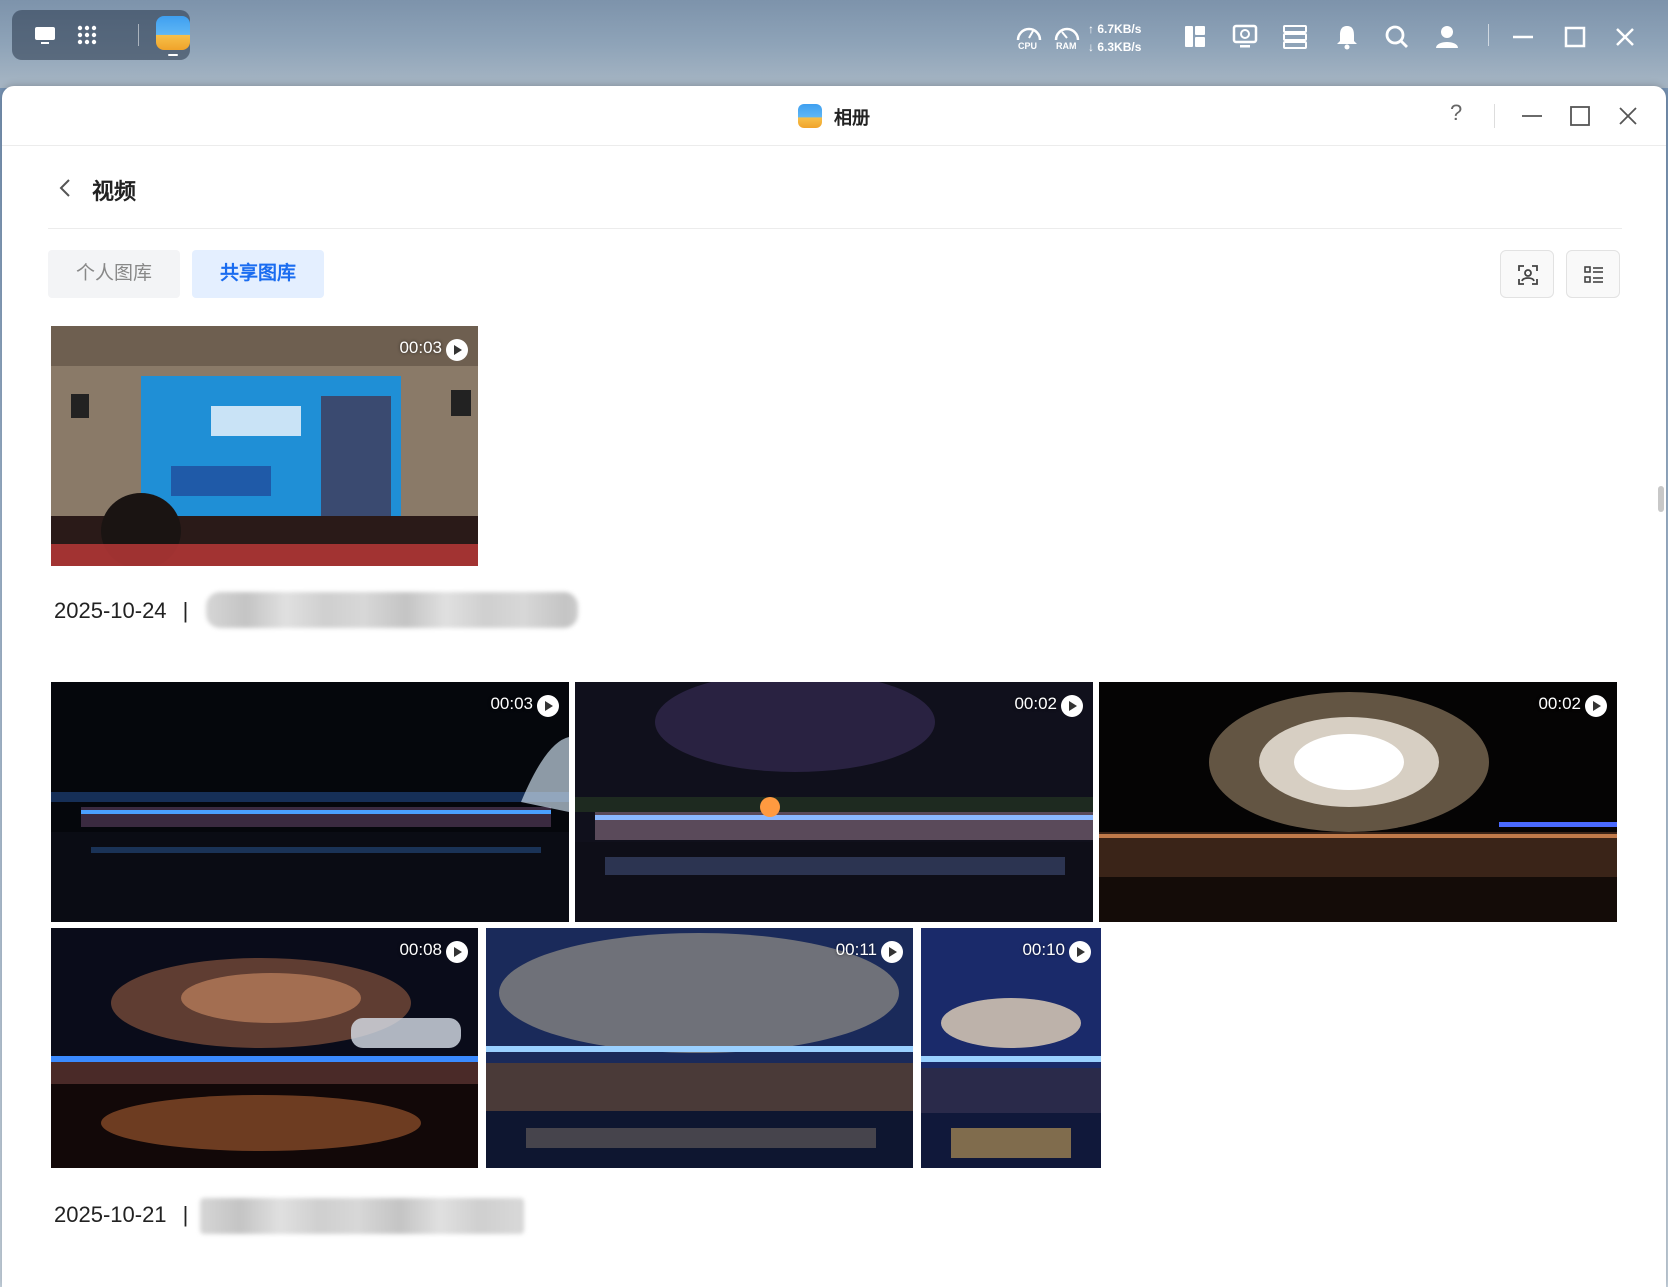 The width and height of the screenshot is (1668, 1287). I want to click on dock-separator, so click(138, 35).